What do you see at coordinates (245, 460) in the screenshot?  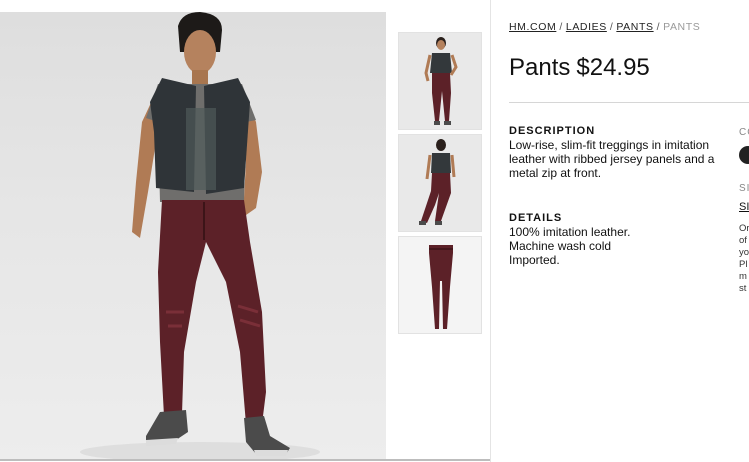 I see `image-bottom-border` at bounding box center [245, 460].